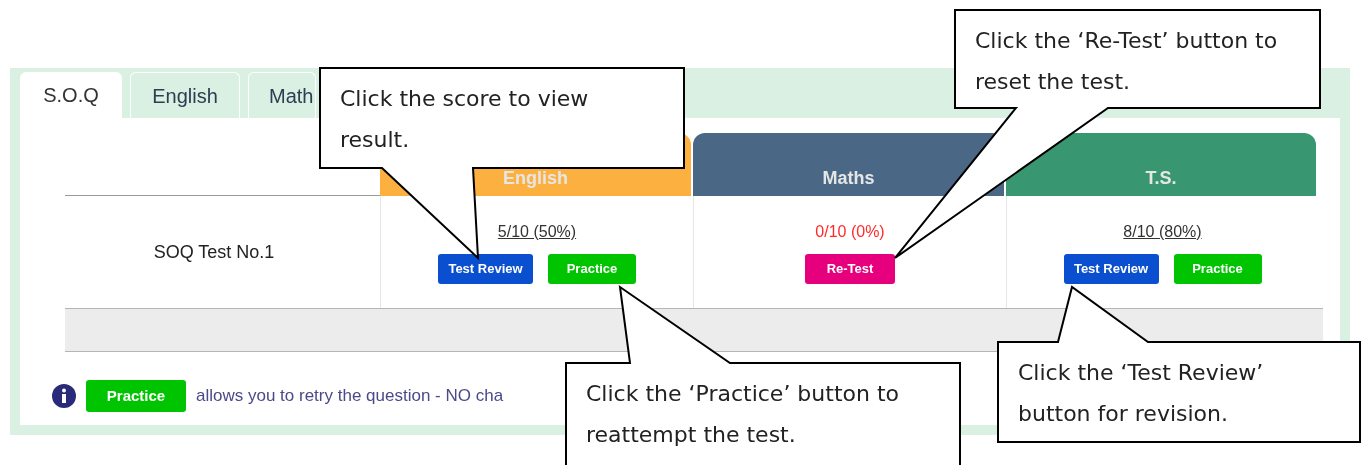 This screenshot has width=1365, height=465. I want to click on callout-text: Click the ‘Re-Test’ button to reset the test., so click(1127, 61).